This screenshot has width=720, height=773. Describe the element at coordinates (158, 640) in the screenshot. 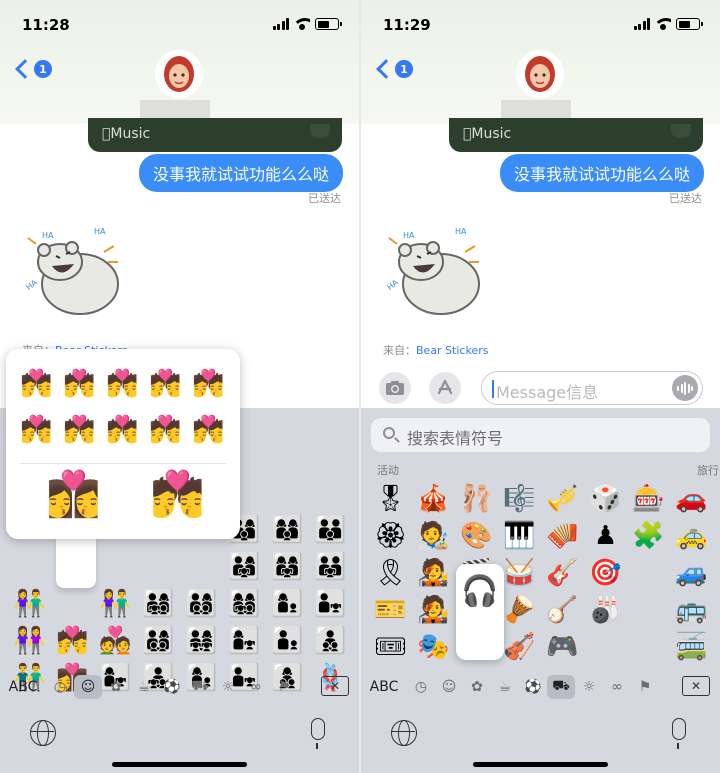

I see `emoji-key: 👨‍👩‍👦‍👦` at that location.